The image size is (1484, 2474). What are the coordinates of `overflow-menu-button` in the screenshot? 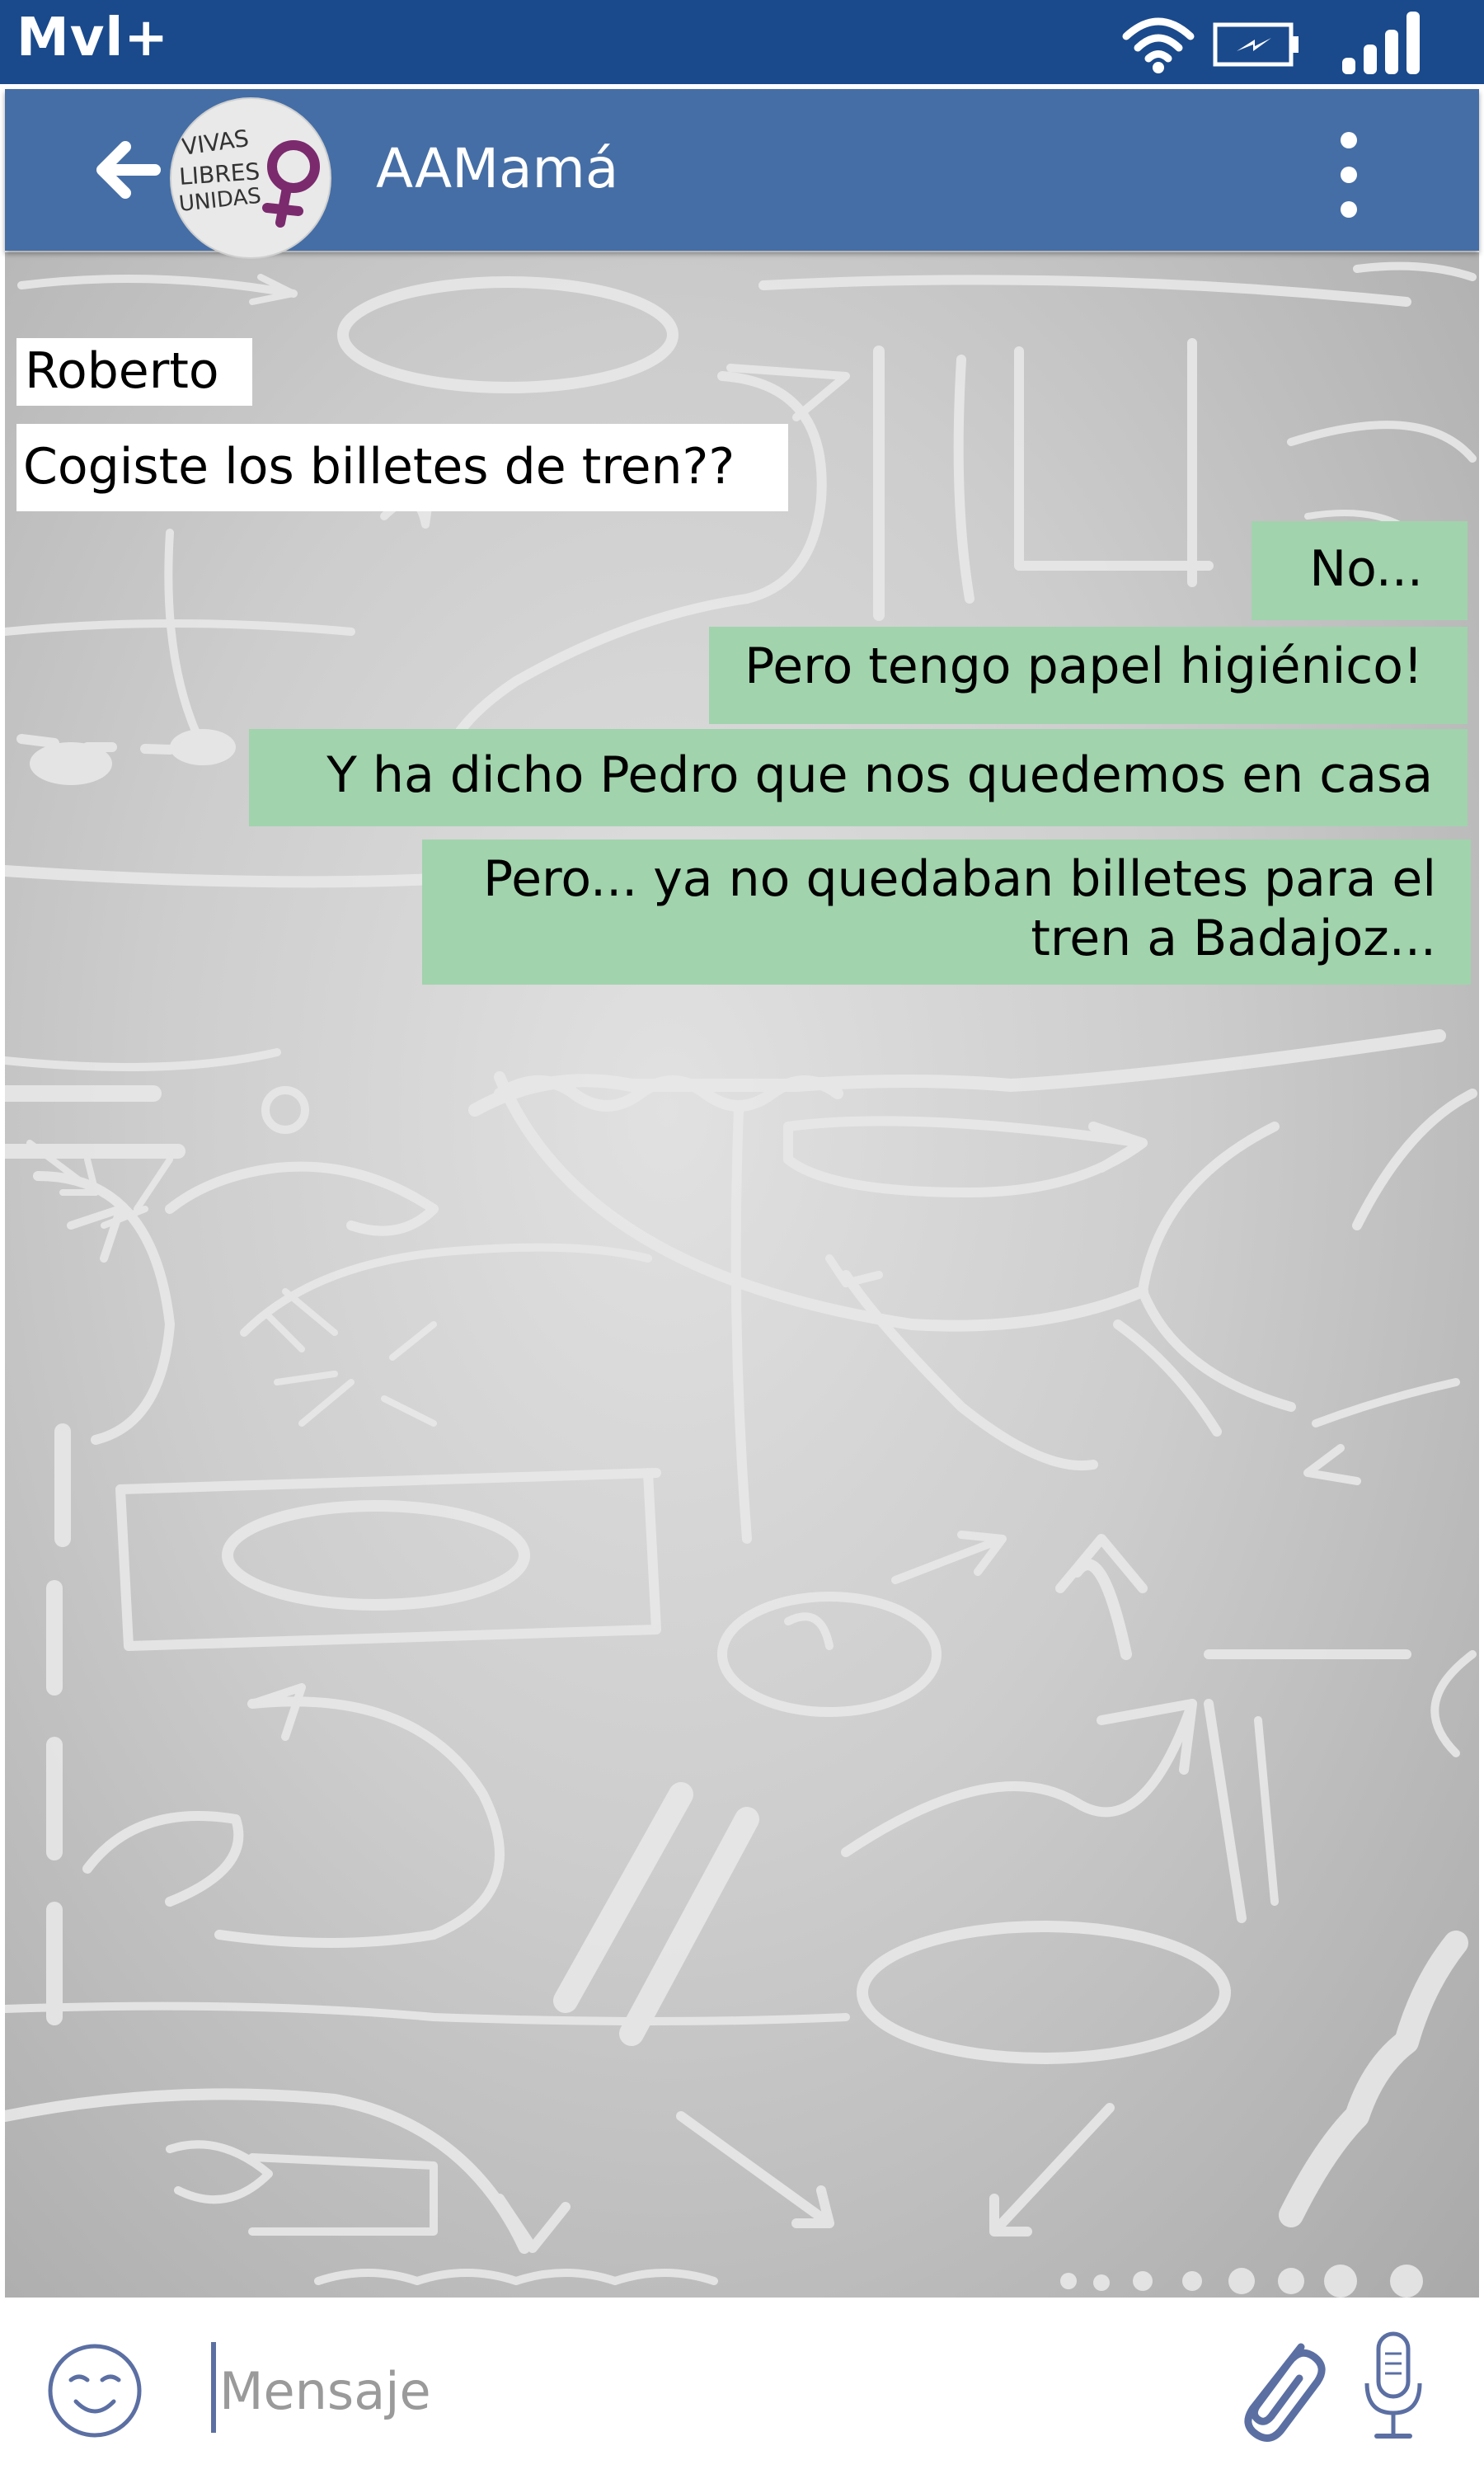 It's located at (1349, 175).